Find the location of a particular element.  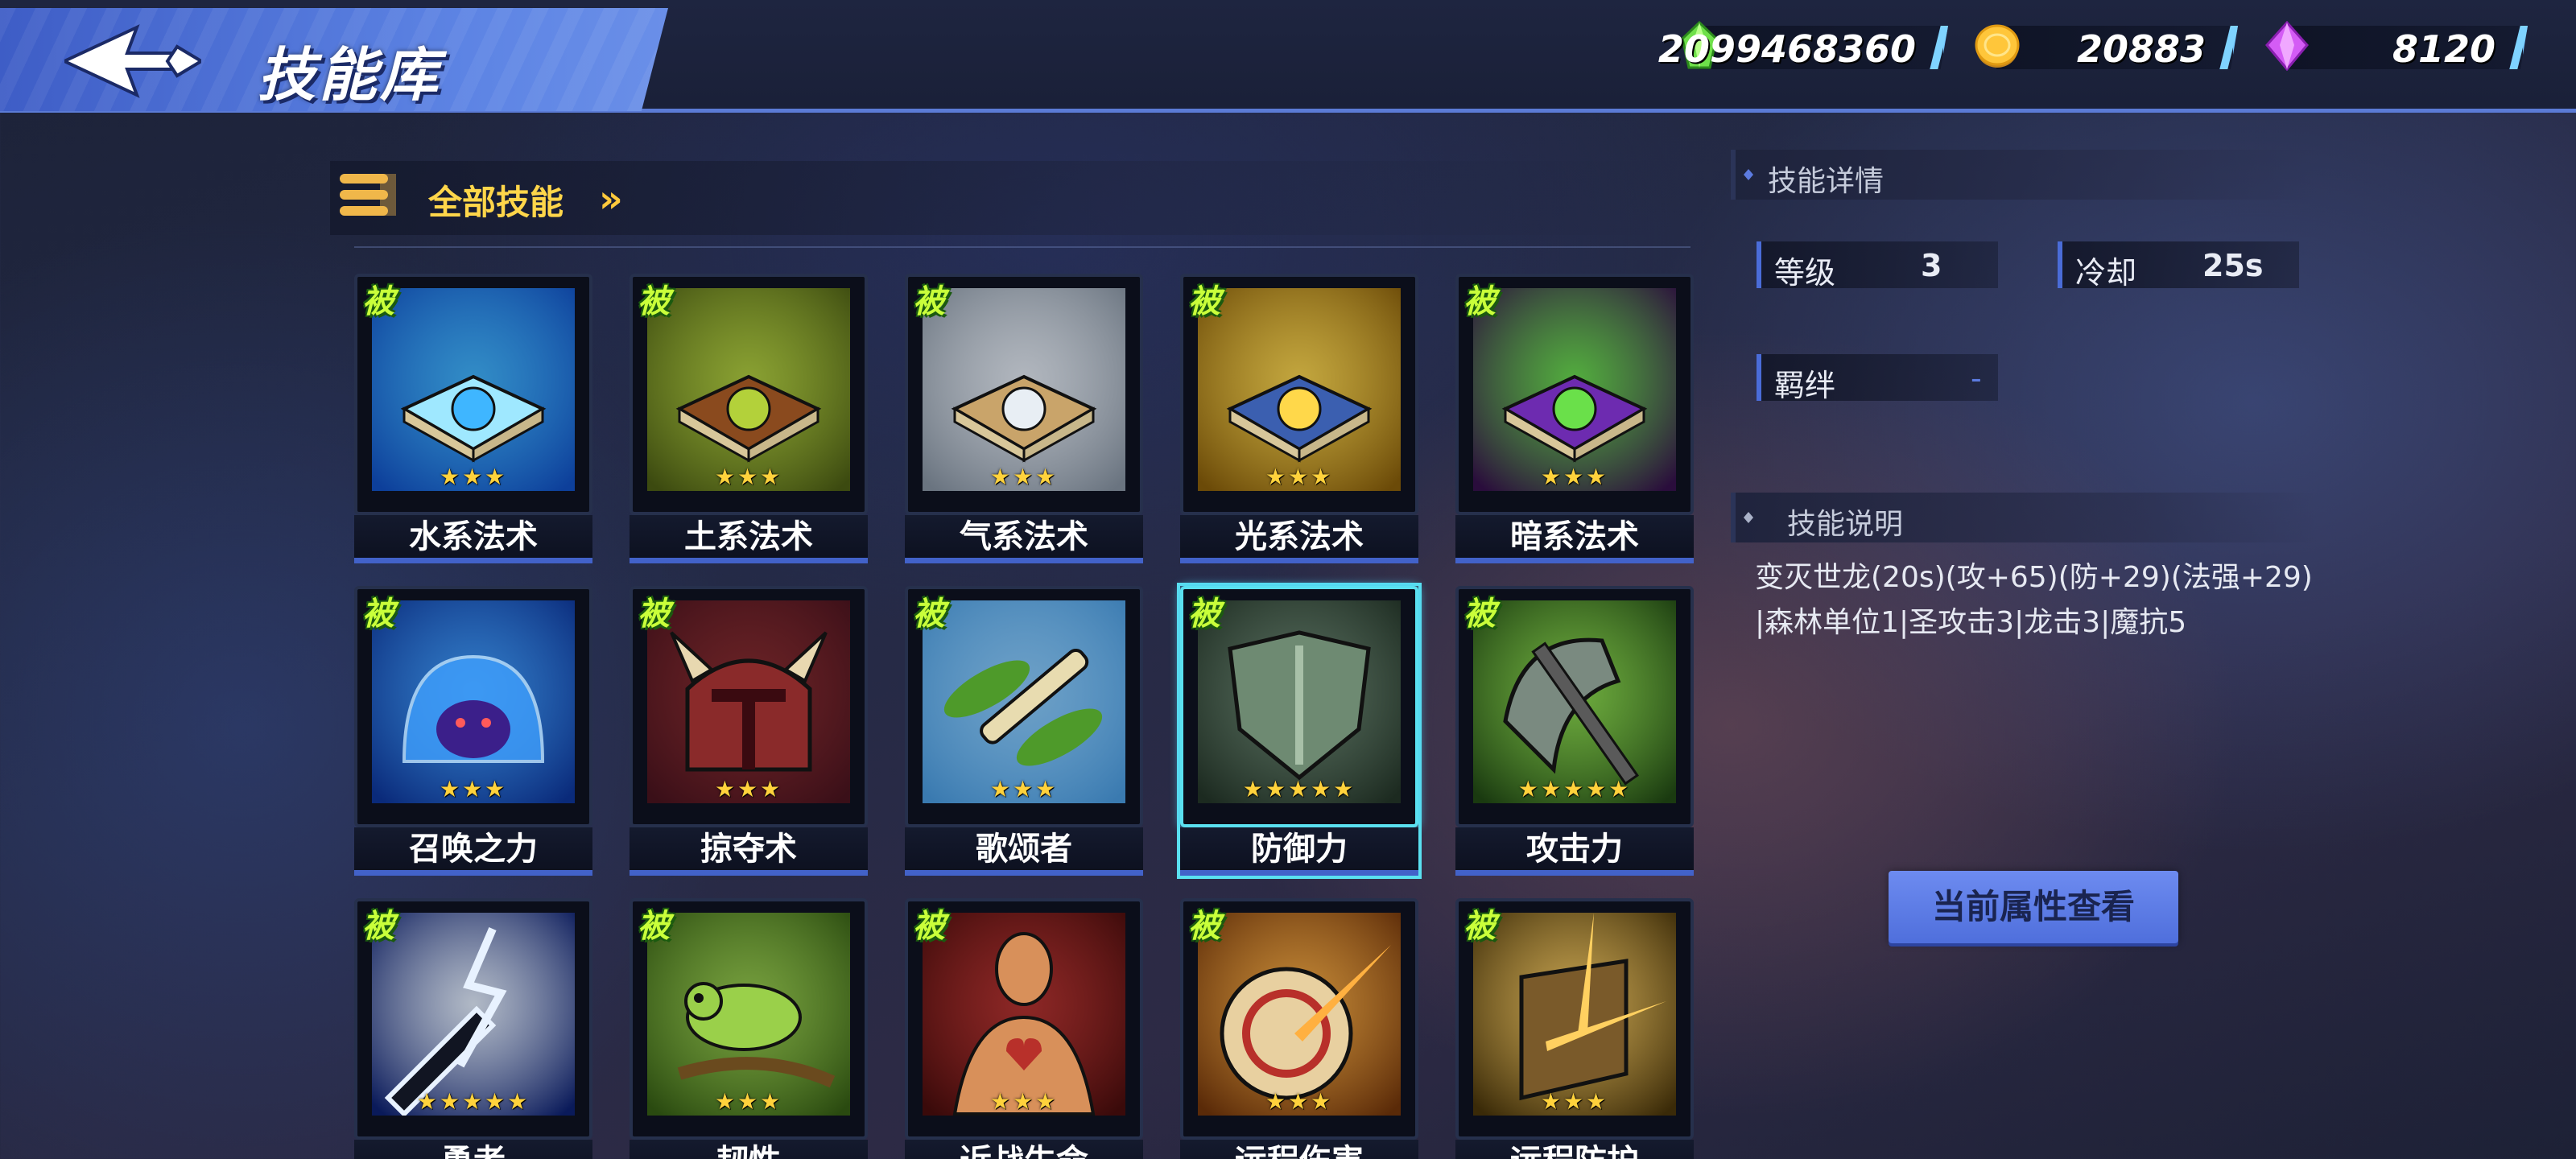

cooldown-label: 冷却 is located at coordinates (2106, 273).